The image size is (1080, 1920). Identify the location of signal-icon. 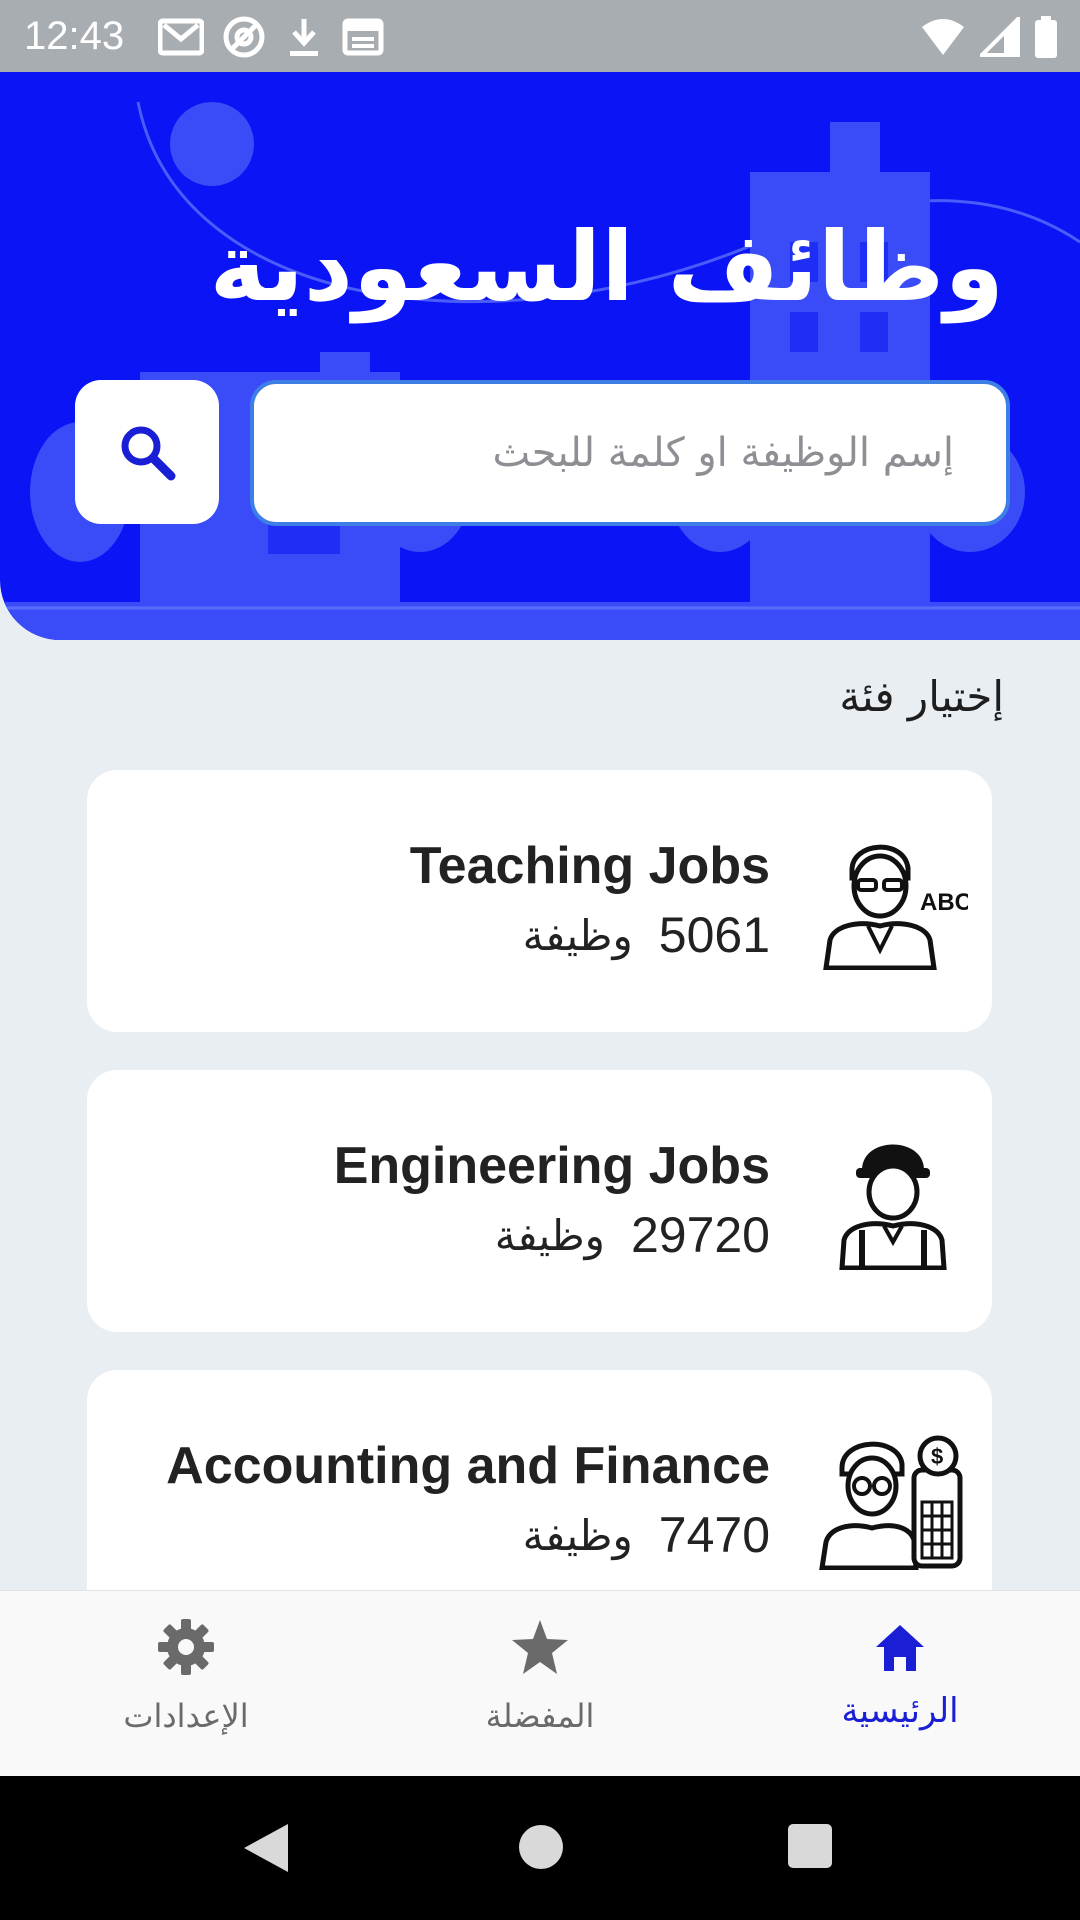
(1000, 37).